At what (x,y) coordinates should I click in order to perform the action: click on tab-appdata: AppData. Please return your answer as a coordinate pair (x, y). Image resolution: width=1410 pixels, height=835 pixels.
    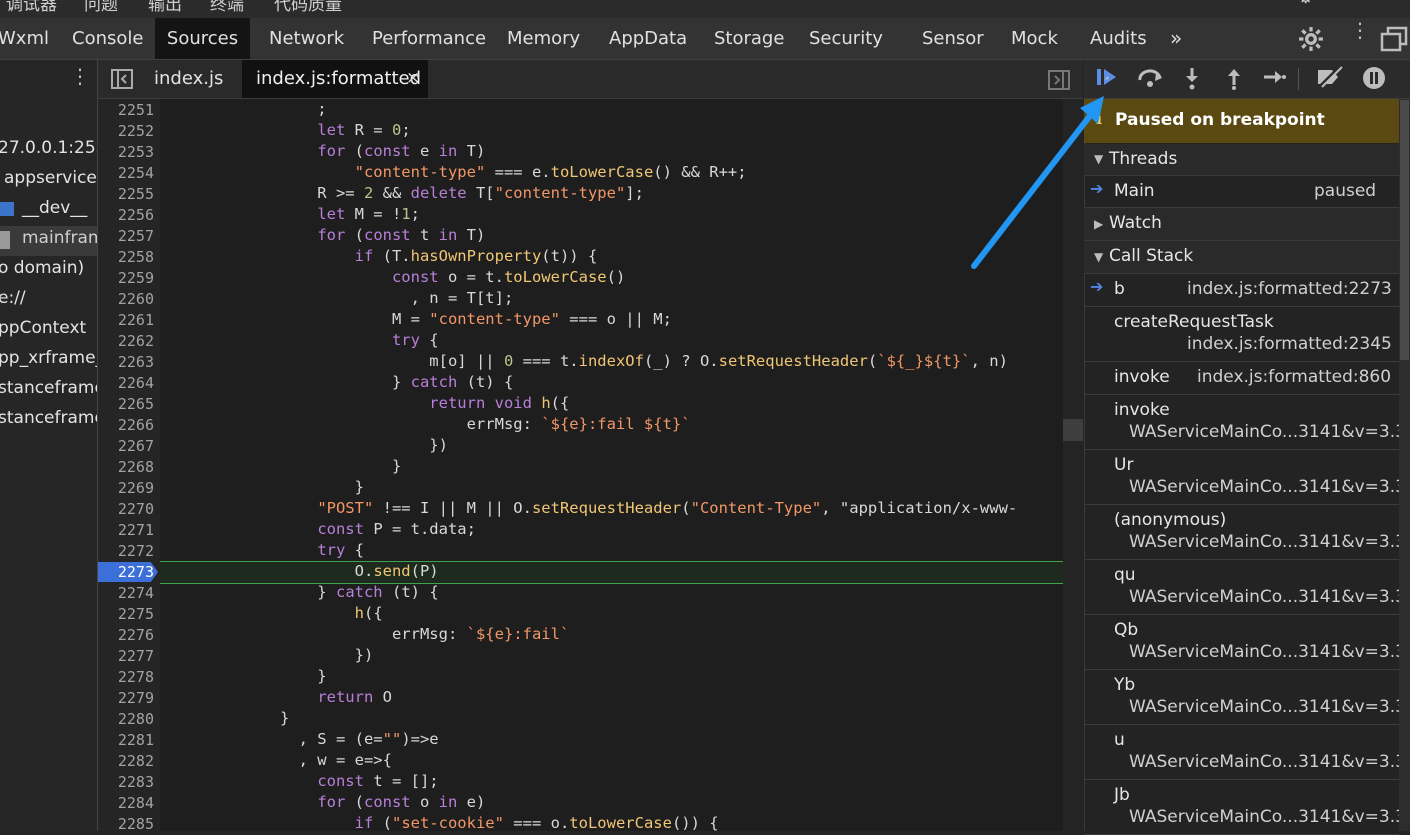
    Looking at the image, I should click on (648, 38).